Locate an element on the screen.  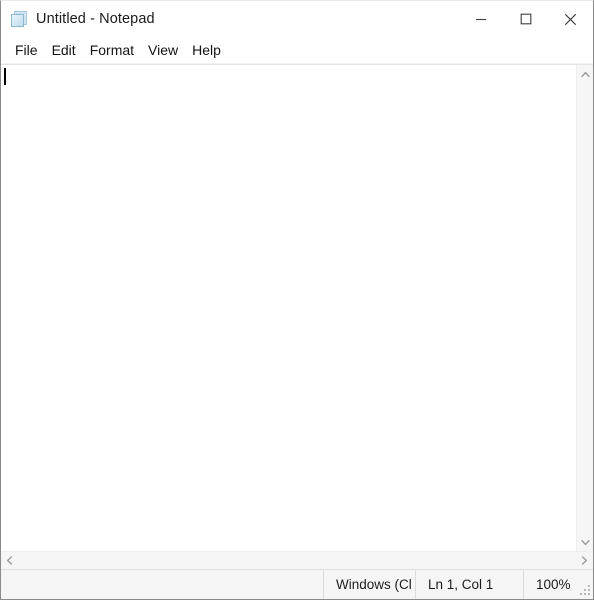
status-encoding: Windows (Cl is located at coordinates (369, 584).